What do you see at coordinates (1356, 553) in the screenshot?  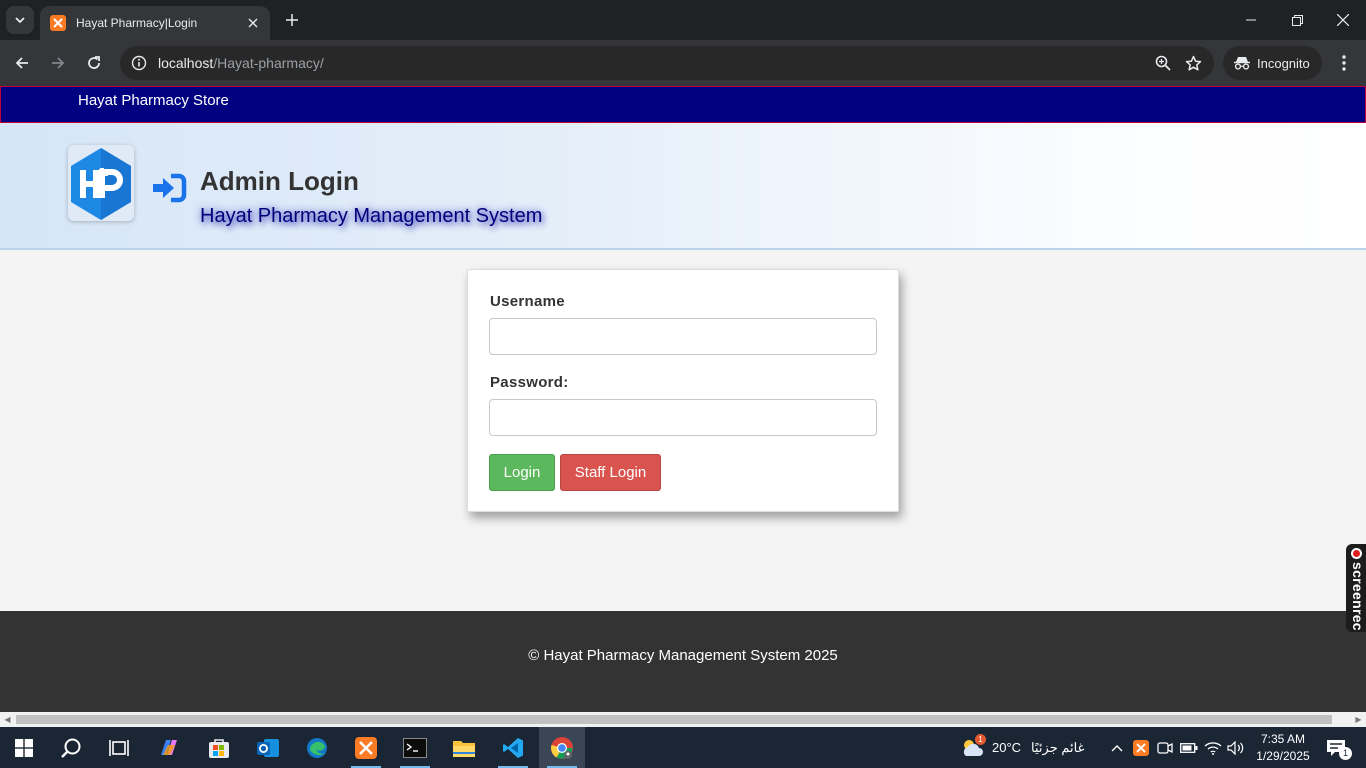 I see `record-icon` at bounding box center [1356, 553].